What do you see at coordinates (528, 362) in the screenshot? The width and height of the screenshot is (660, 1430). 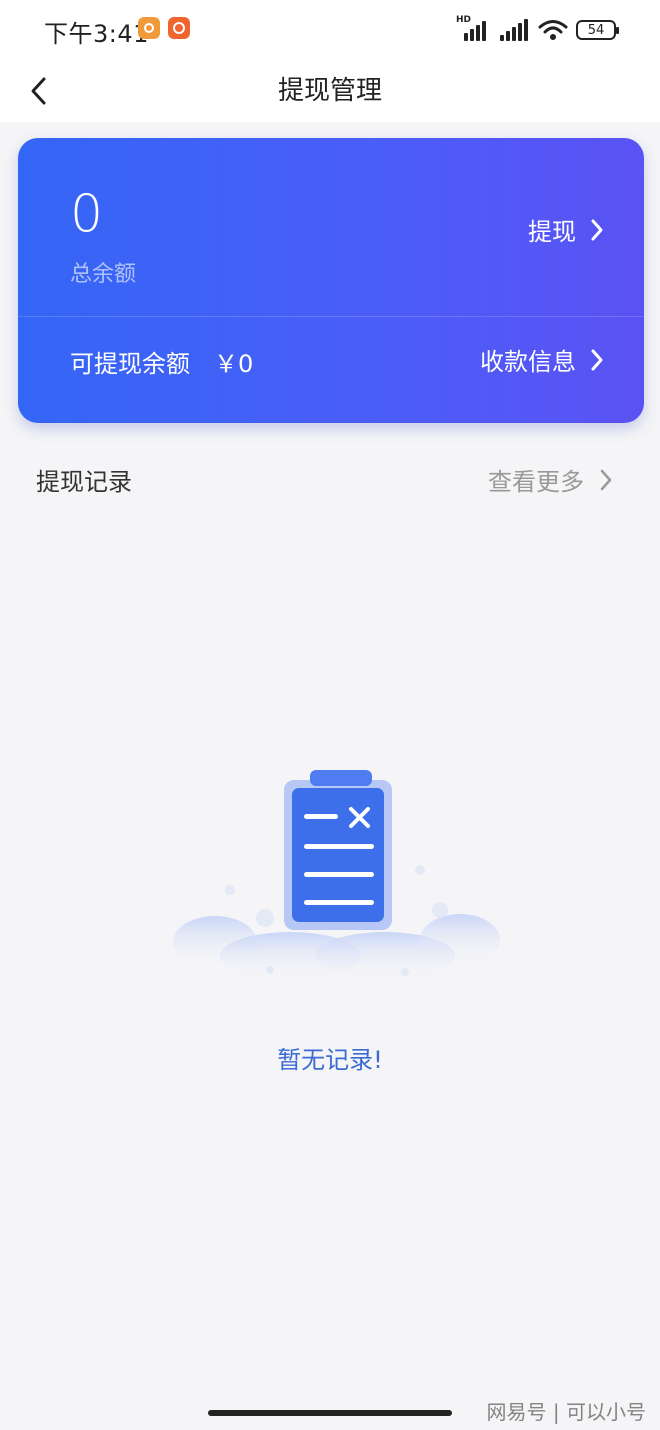 I see `payee-info-label: 收款信息` at bounding box center [528, 362].